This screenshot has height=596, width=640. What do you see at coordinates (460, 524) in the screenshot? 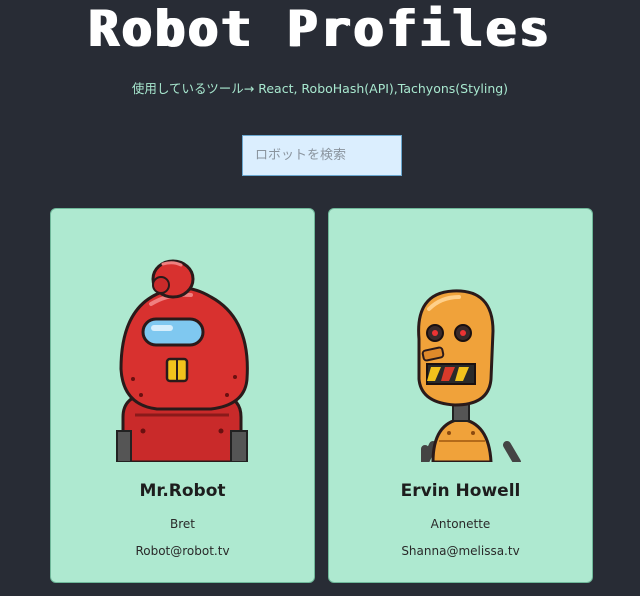
I see `robot-username: Antonette` at bounding box center [460, 524].